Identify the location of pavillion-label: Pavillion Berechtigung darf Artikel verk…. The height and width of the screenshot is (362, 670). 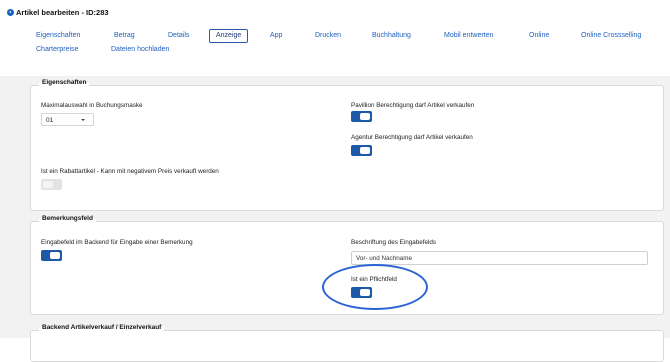
(413, 105).